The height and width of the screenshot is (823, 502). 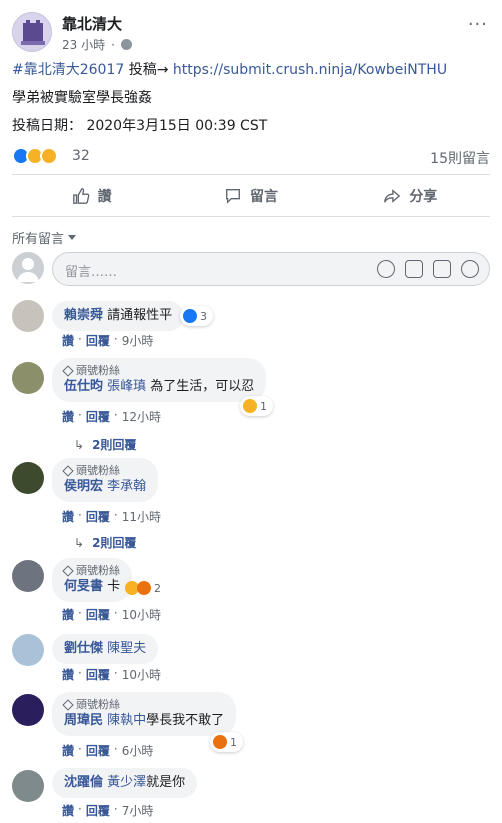 I want to click on emoji-icon, so click(x=386, y=269).